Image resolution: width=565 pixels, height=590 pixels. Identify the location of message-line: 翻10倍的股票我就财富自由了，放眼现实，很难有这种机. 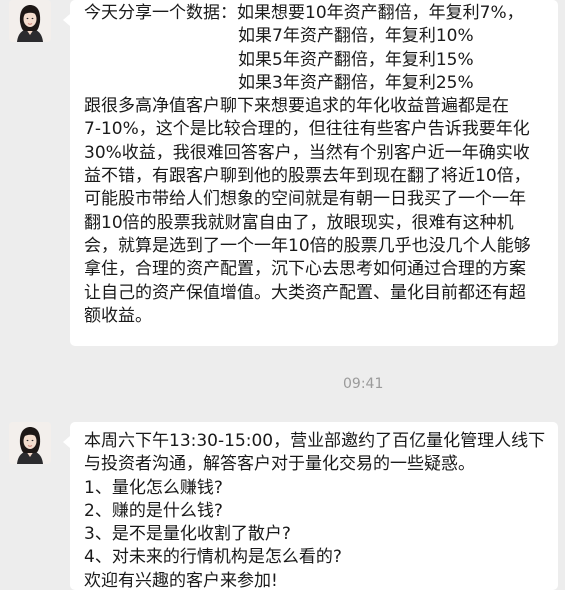
(299, 222).